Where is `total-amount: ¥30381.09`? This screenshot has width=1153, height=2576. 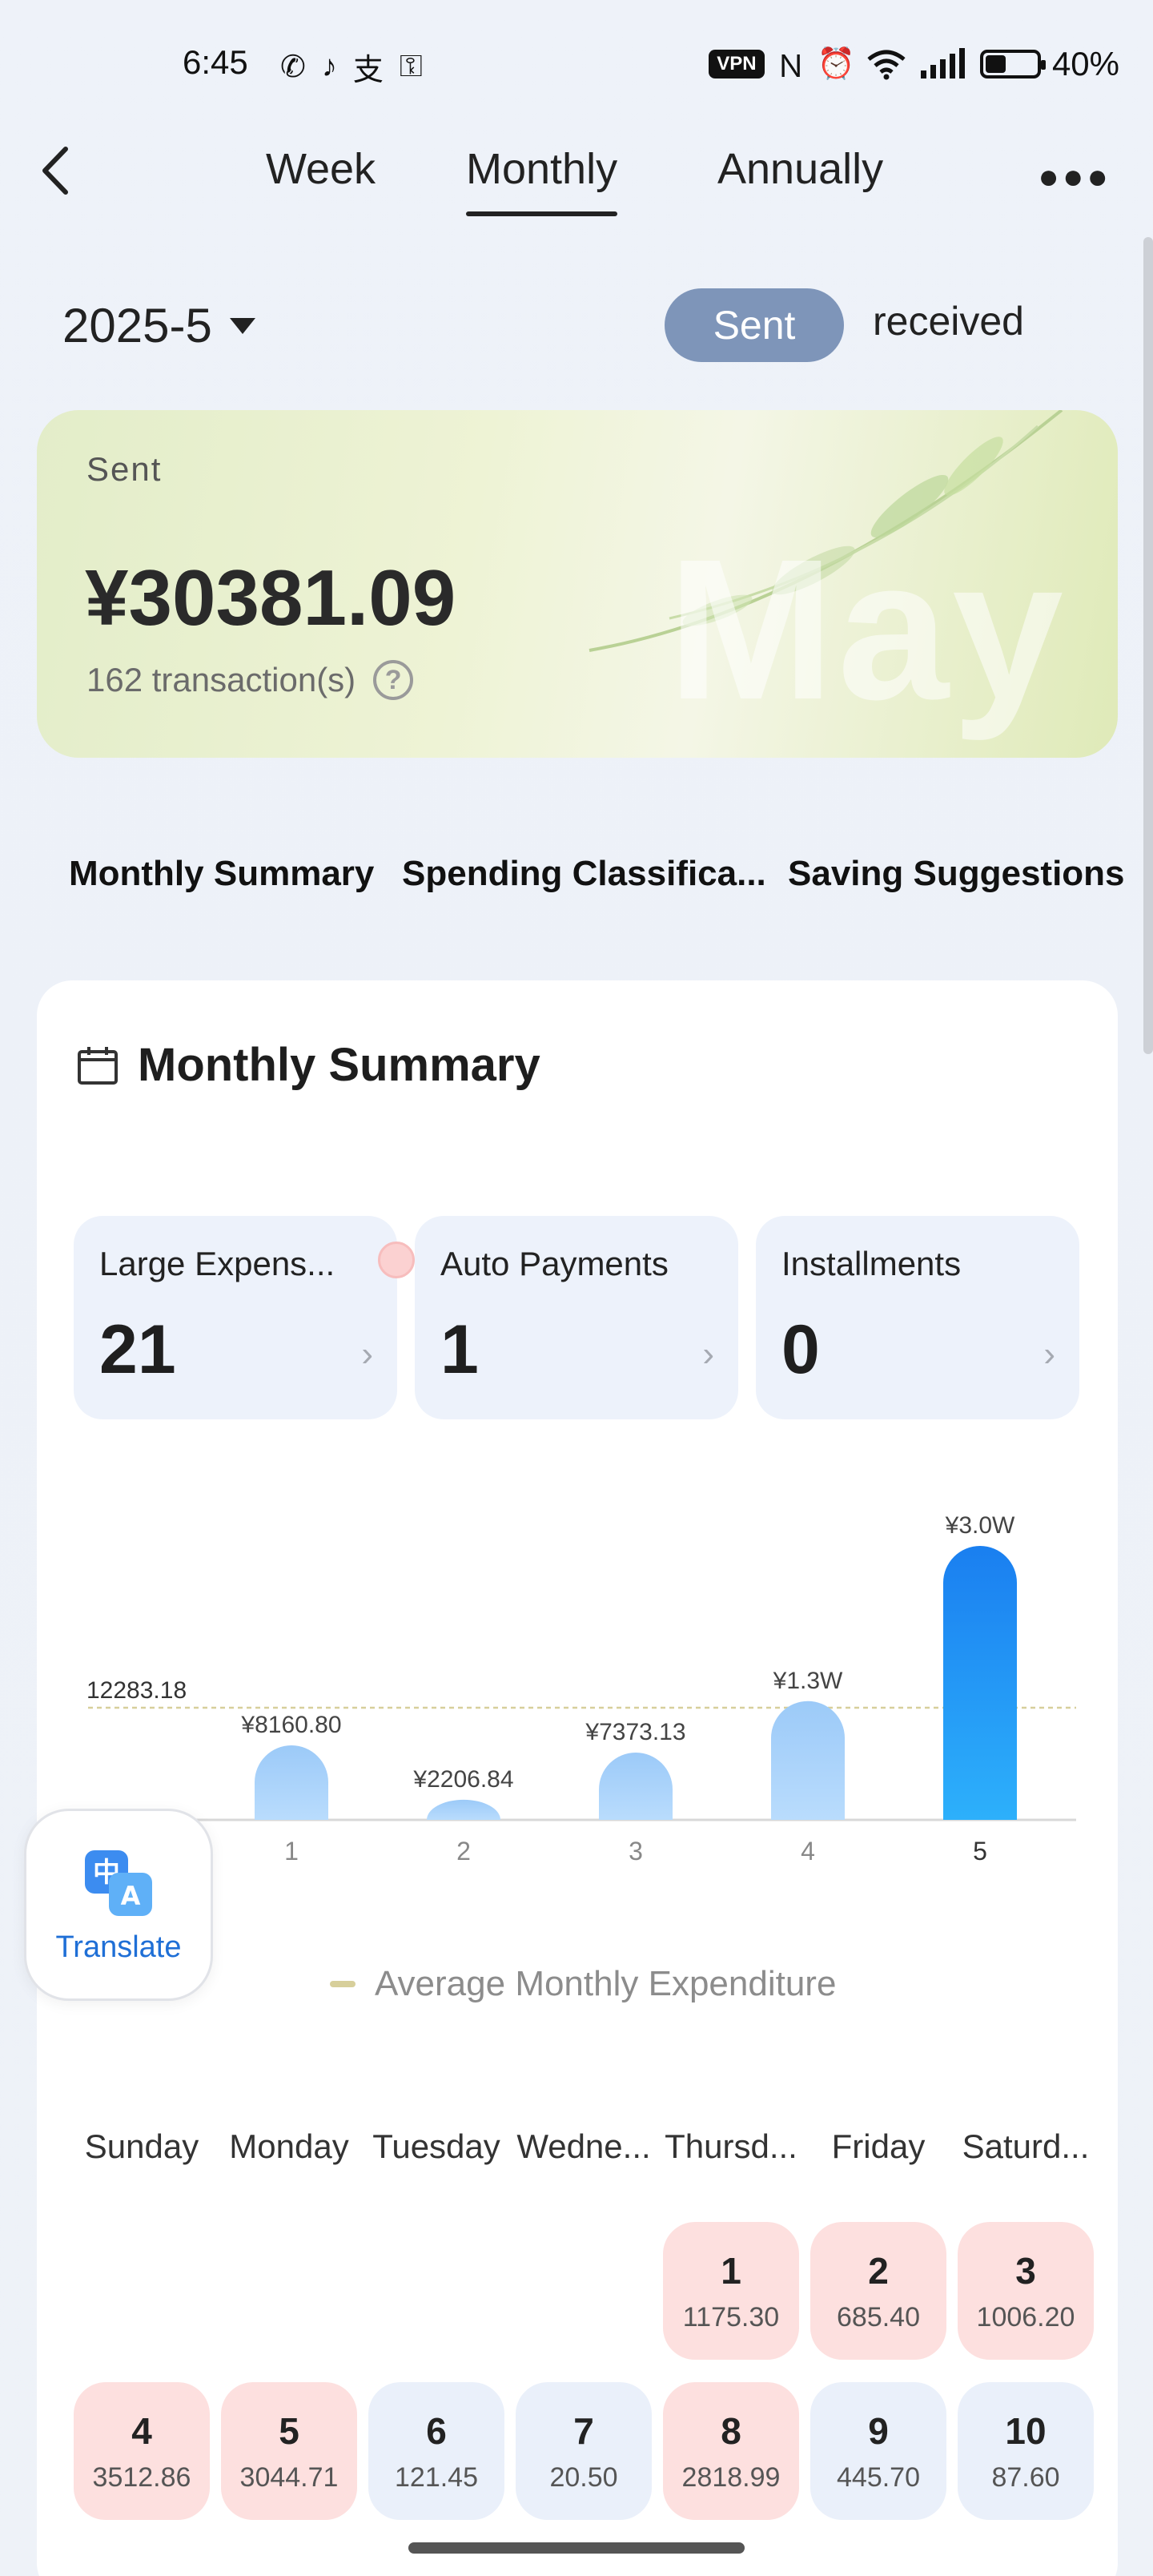 total-amount: ¥30381.09 is located at coordinates (271, 597).